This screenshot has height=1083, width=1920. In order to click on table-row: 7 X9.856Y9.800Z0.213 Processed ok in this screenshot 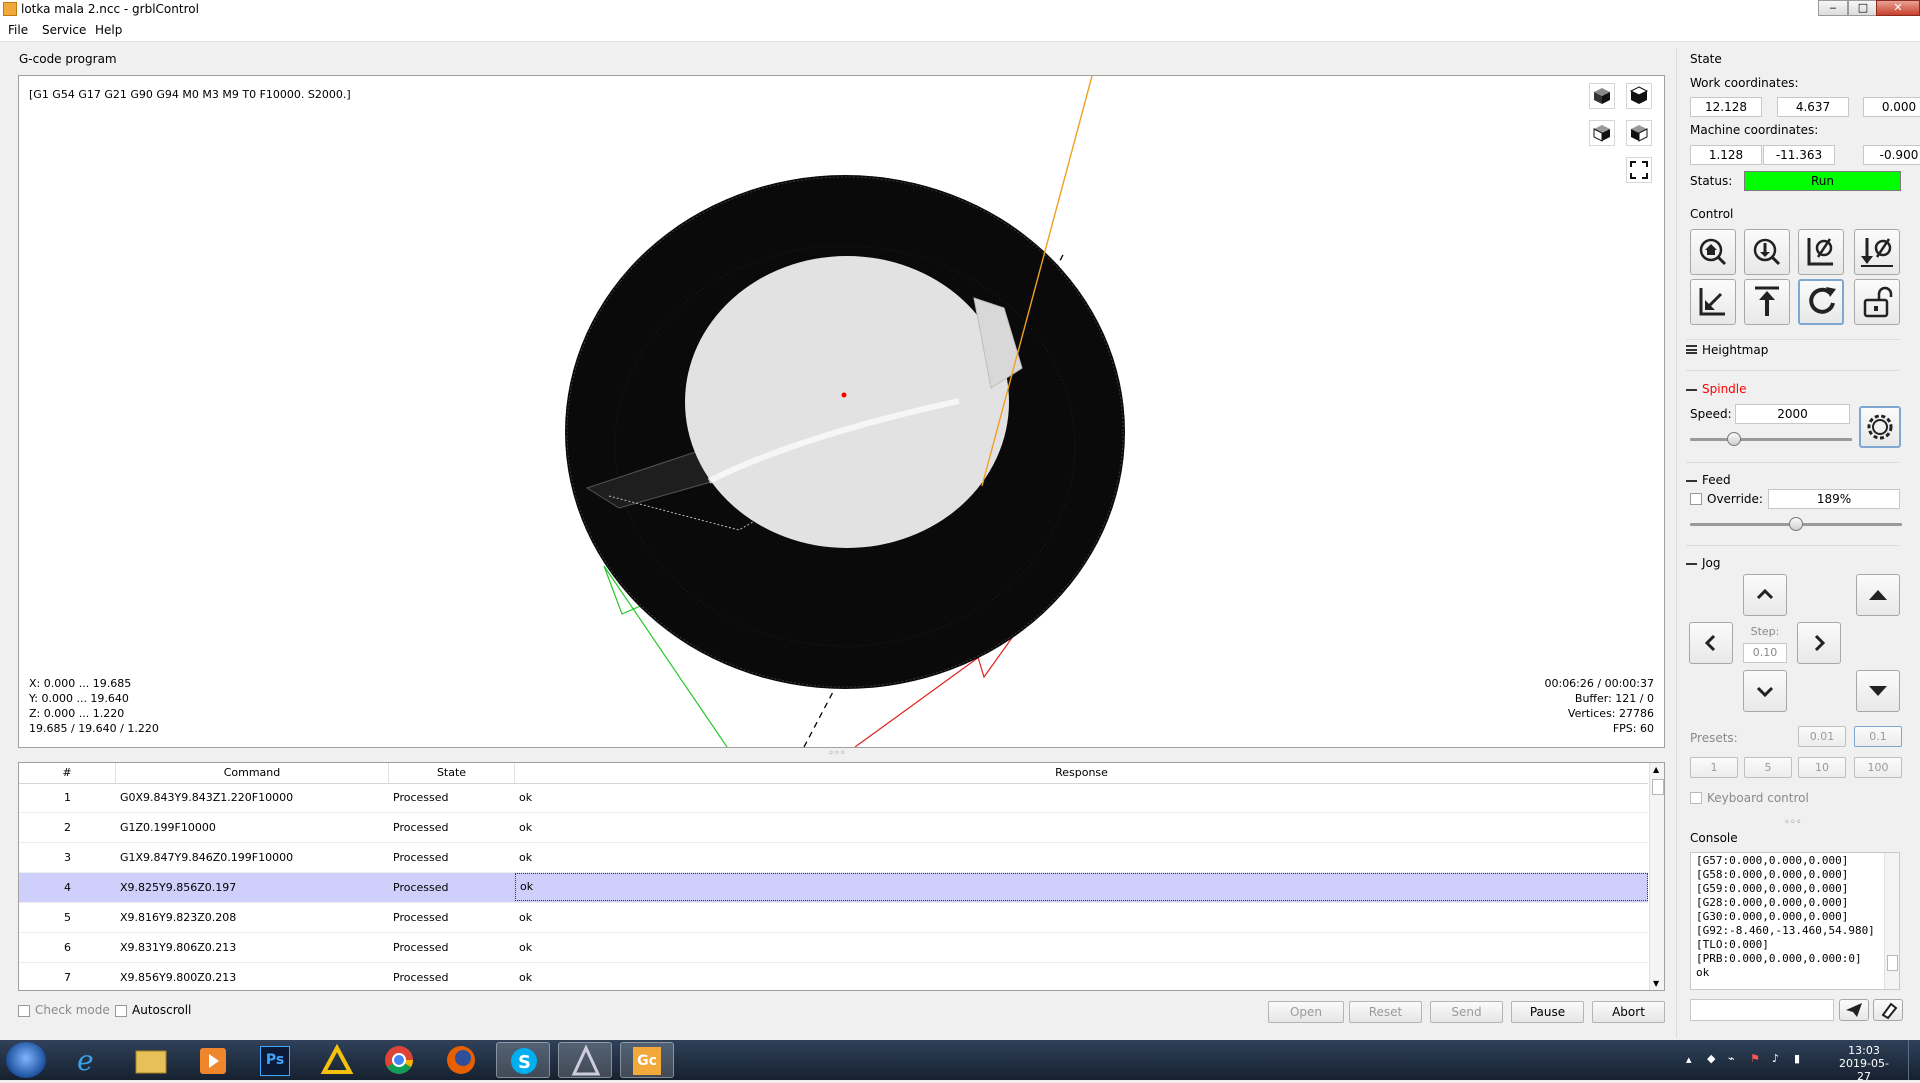, I will do `click(833, 976)`.